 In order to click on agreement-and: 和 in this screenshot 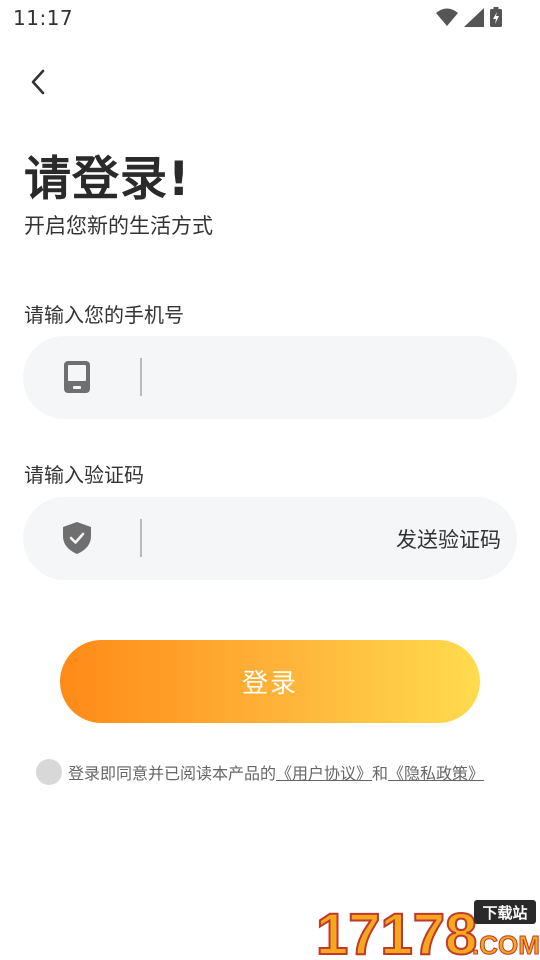, I will do `click(380, 773)`.